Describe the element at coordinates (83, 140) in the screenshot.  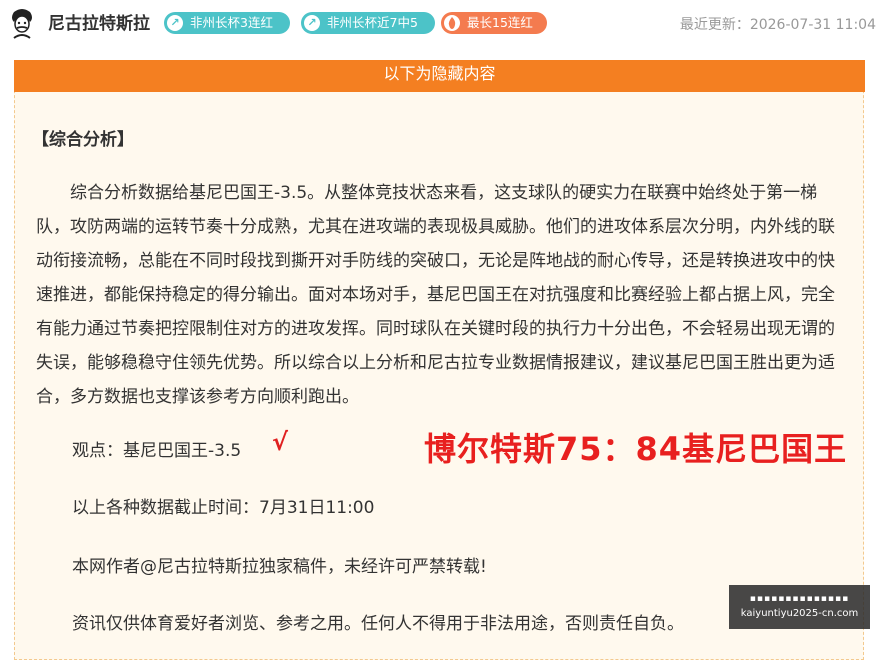
I see `section-title: 【综合分析】` at that location.